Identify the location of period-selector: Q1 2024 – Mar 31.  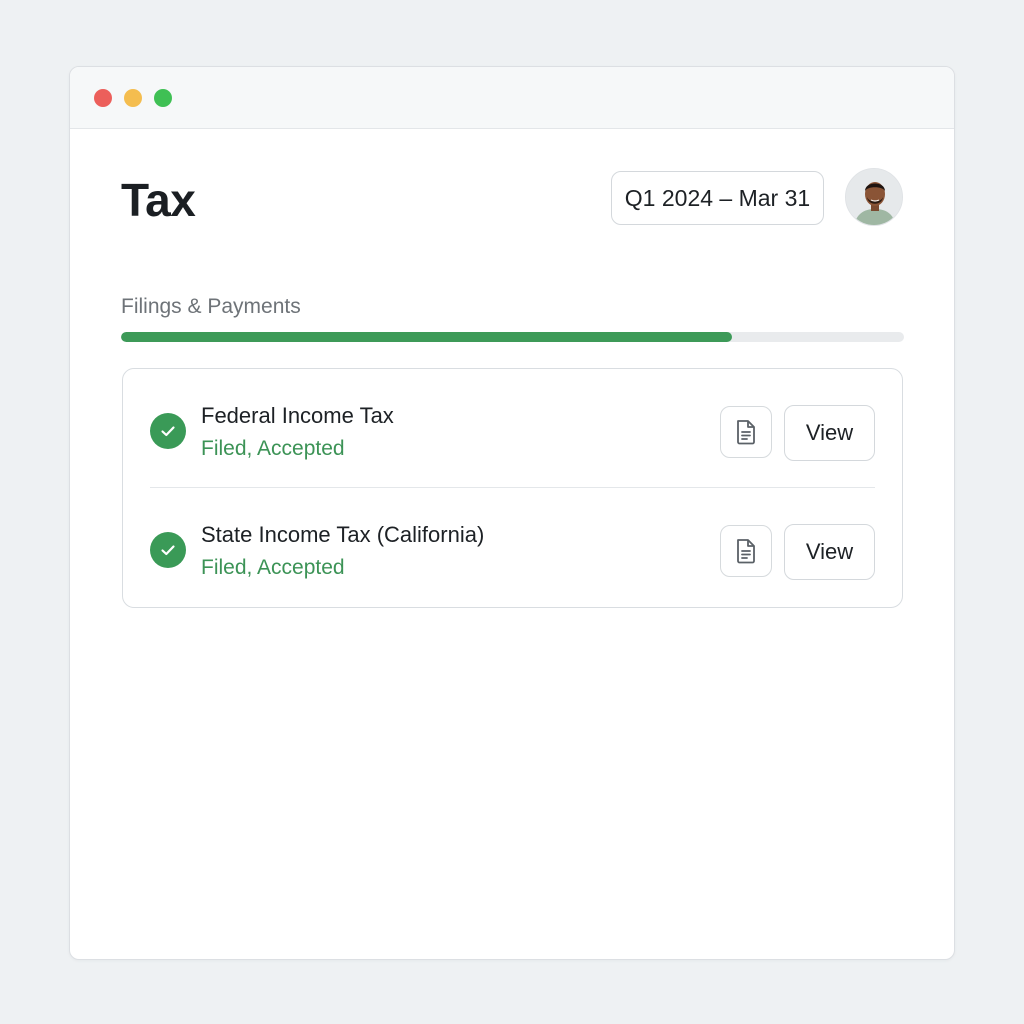
(717, 198).